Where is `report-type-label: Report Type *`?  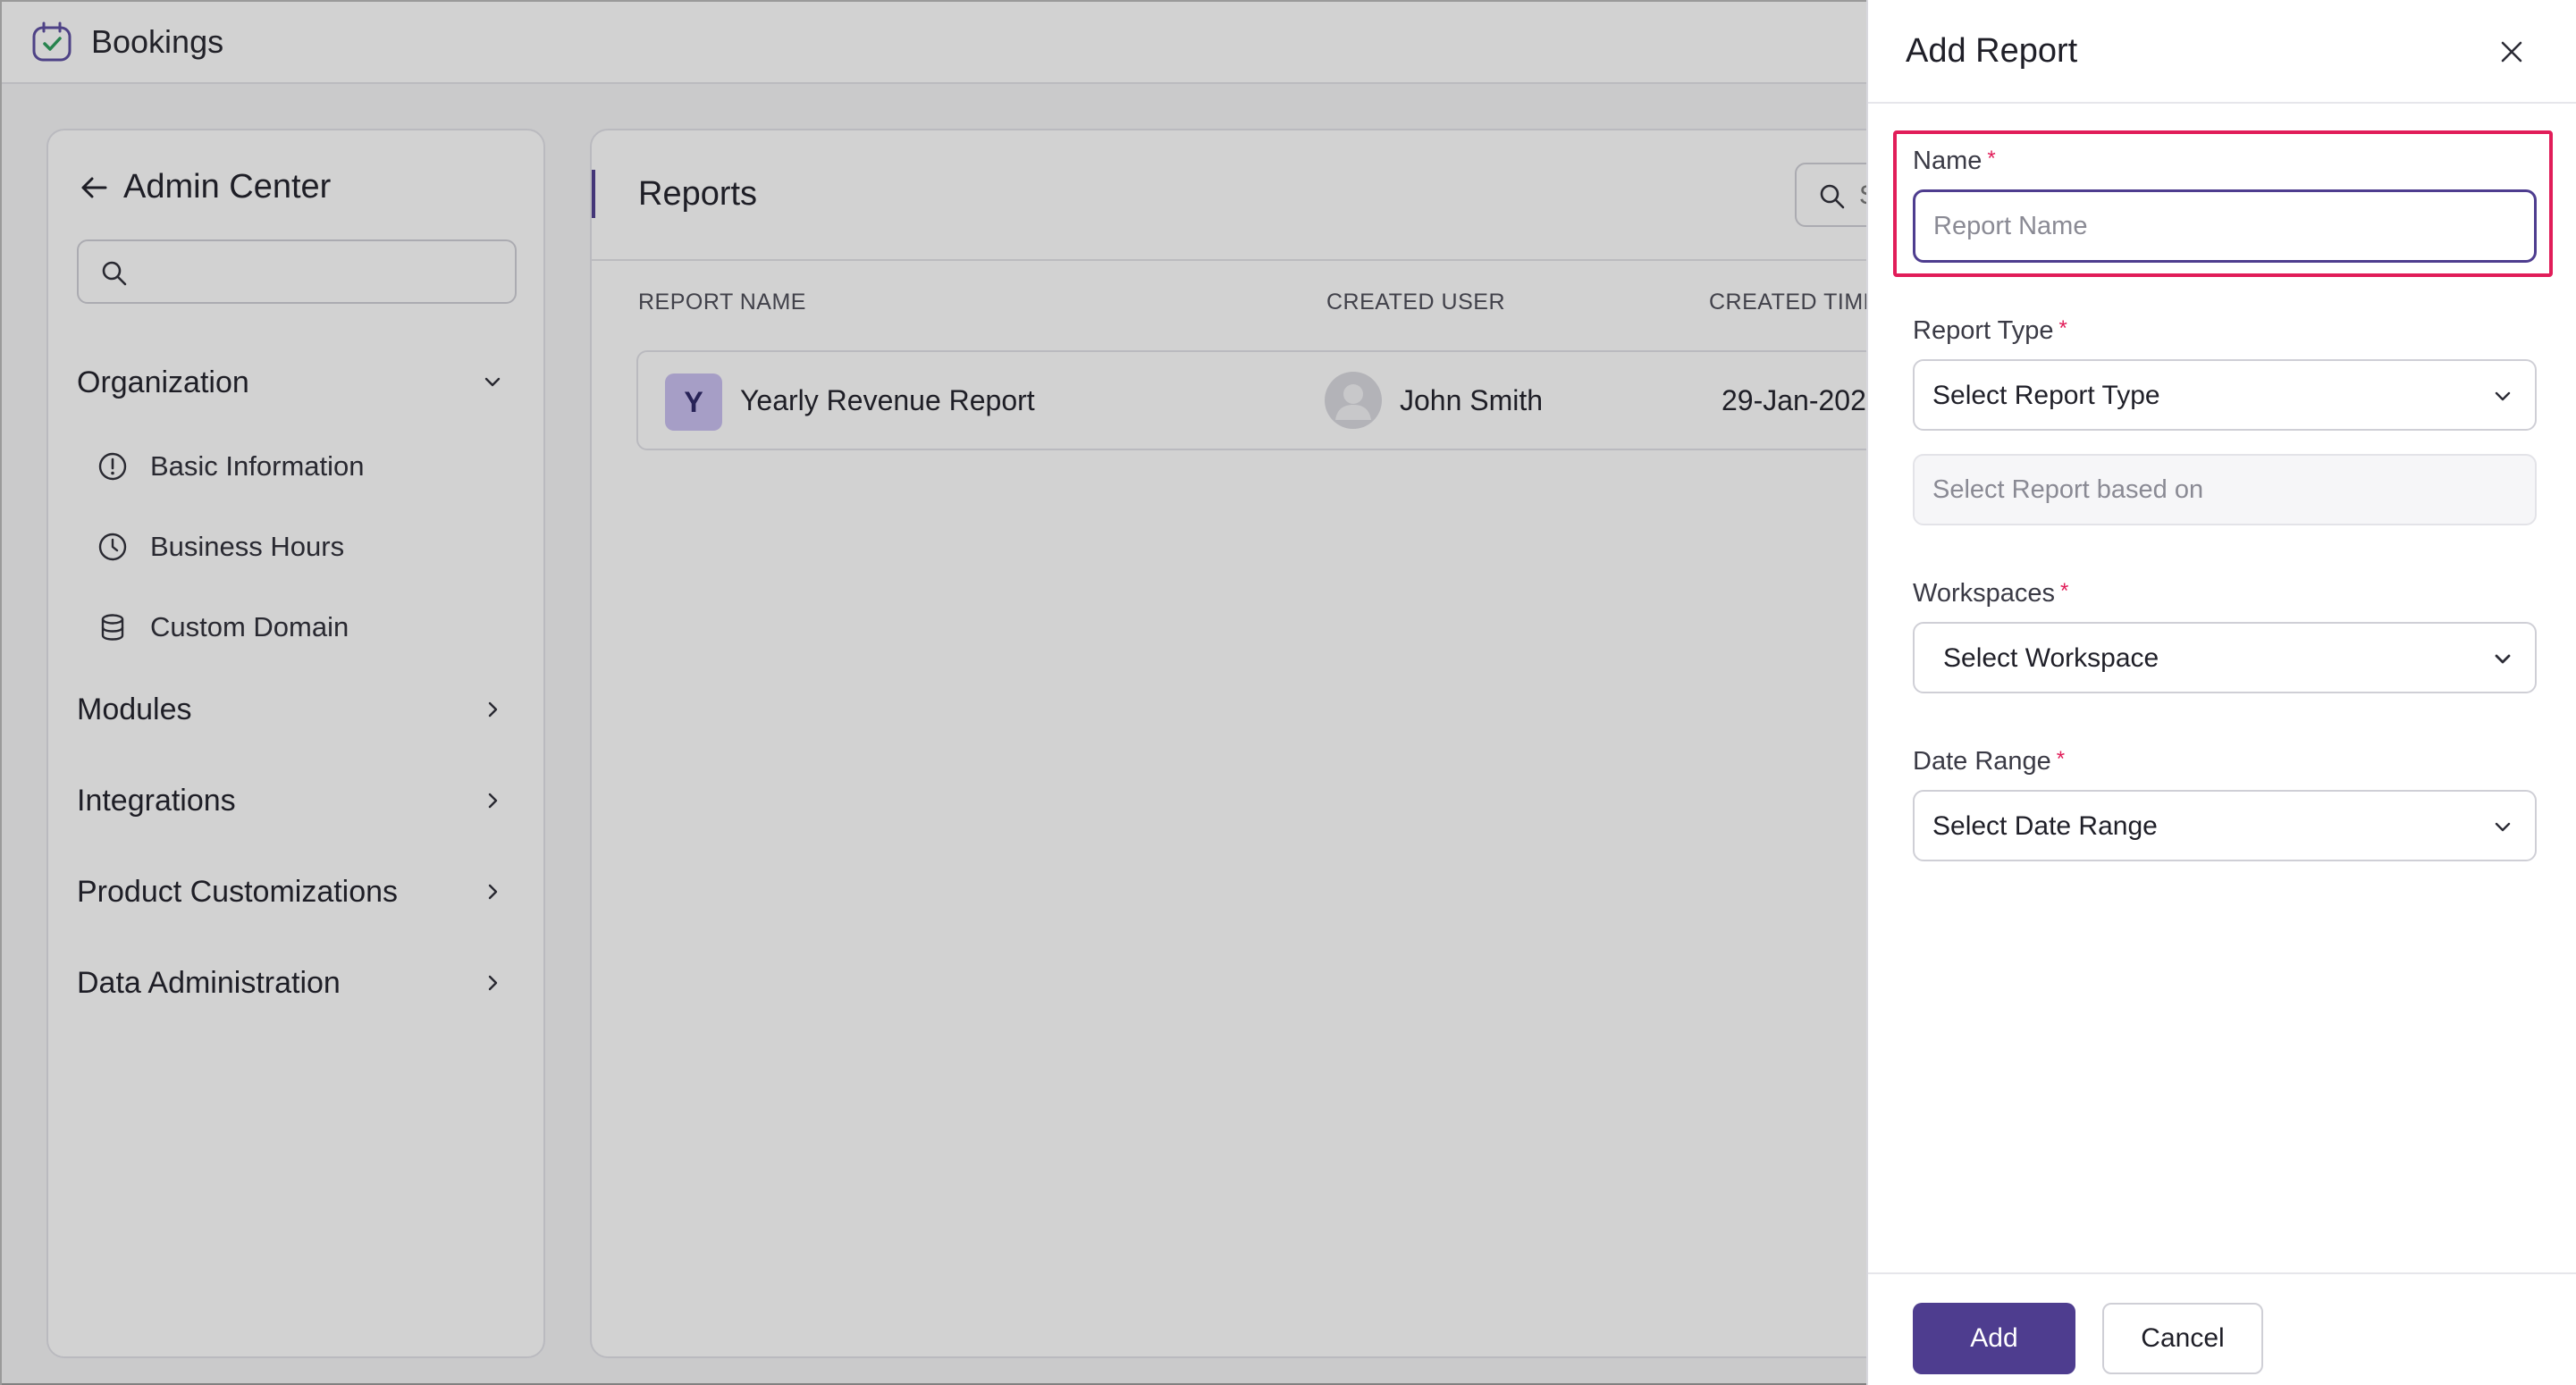 report-type-label: Report Type * is located at coordinates (1990, 331).